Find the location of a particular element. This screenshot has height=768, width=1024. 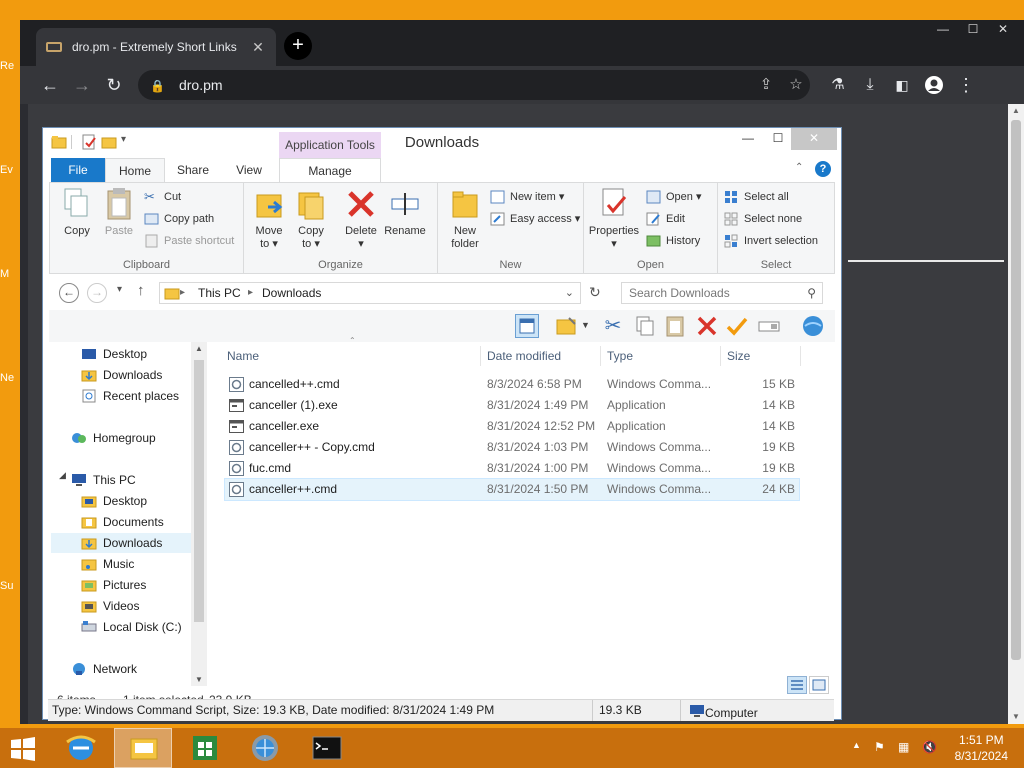

column-header-name: Name is located at coordinates (354, 356).